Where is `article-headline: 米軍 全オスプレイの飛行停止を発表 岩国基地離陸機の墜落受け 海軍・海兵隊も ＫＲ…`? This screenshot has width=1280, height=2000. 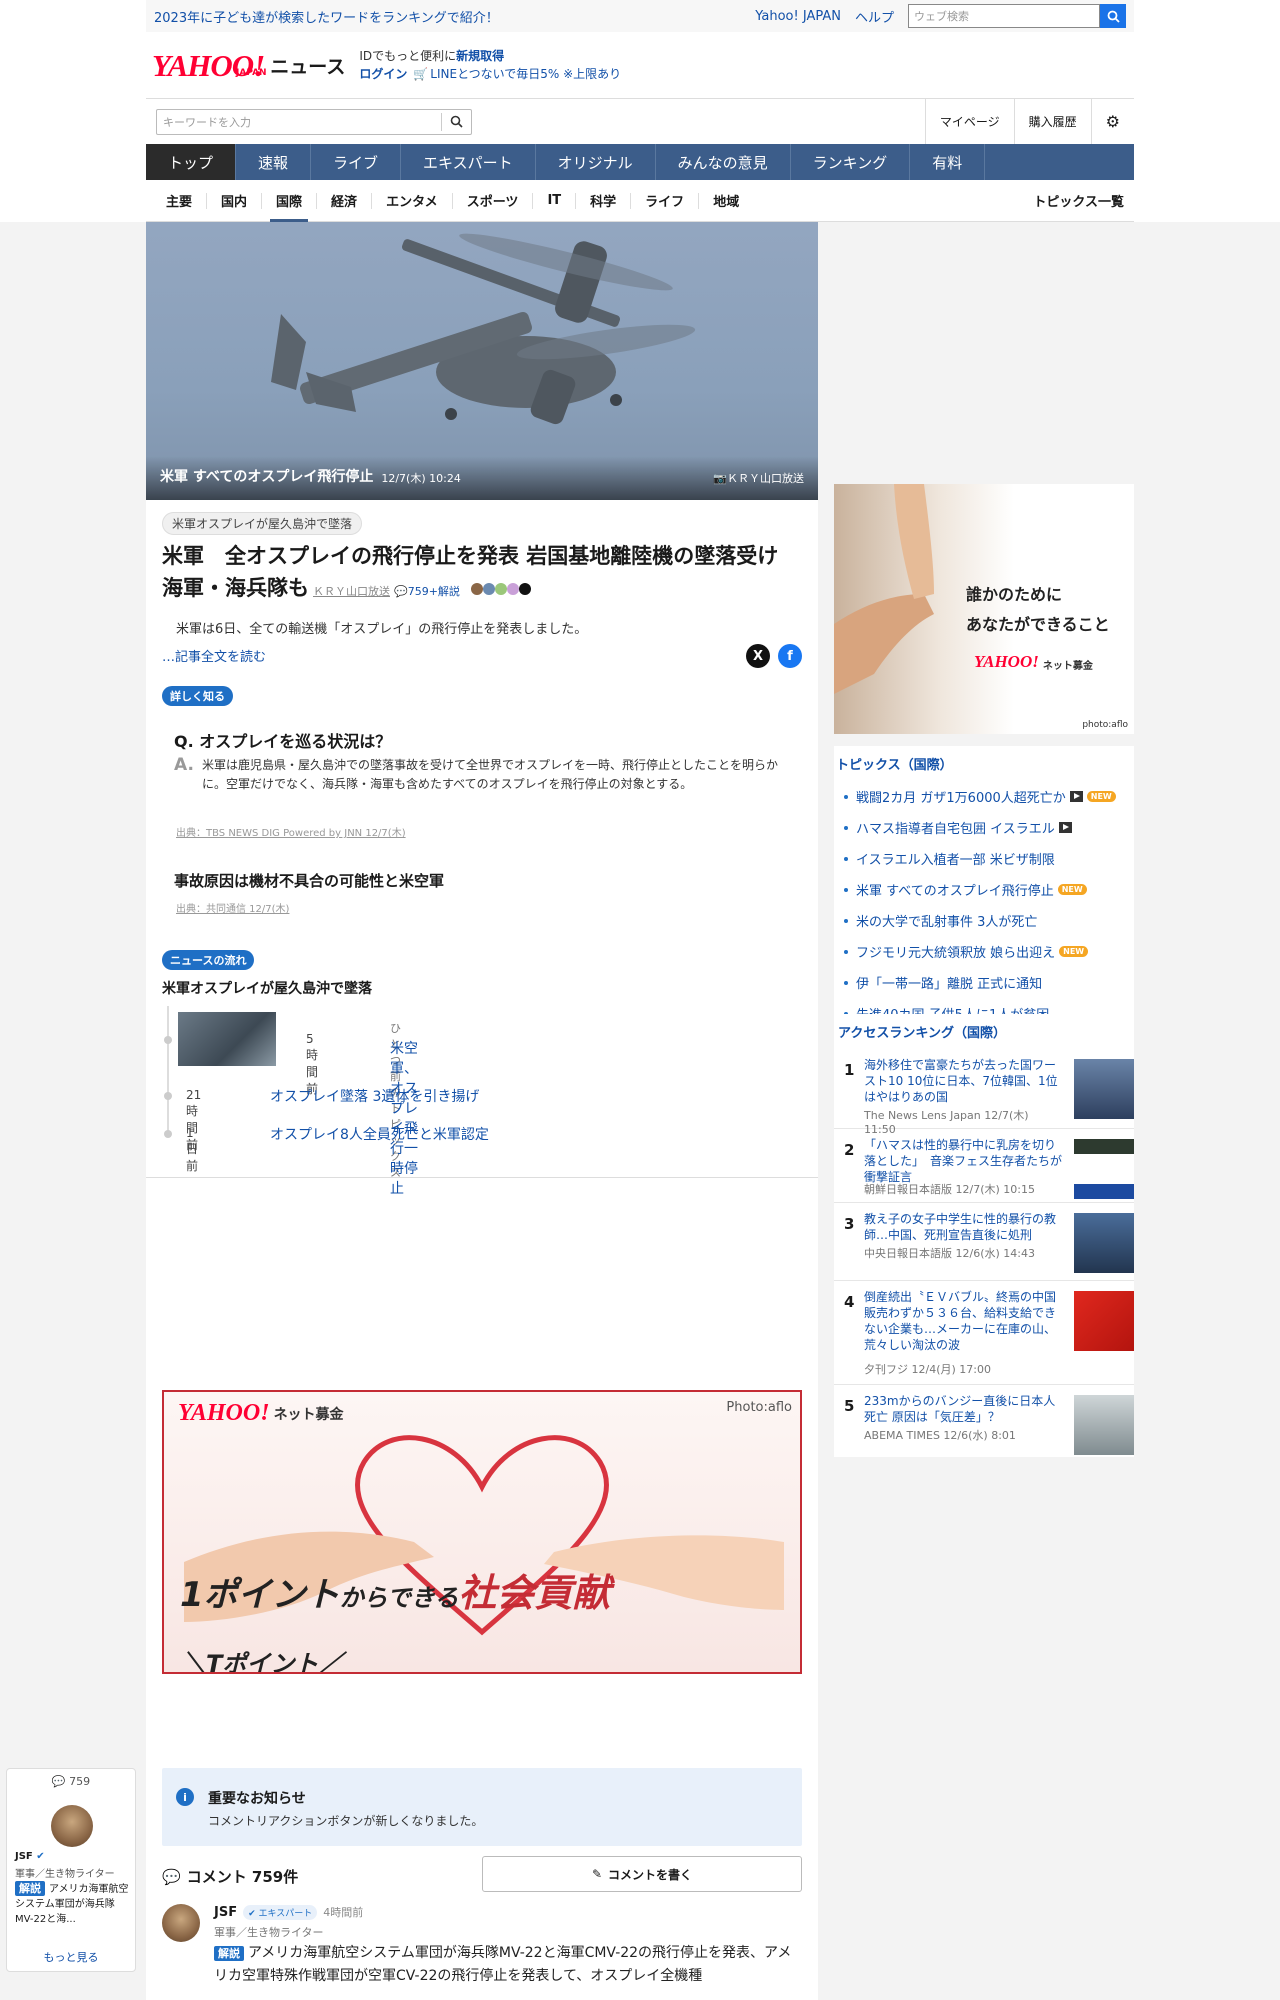
article-headline: 米軍 全オスプレイの飛行停止を発表 岩国基地離陸機の墜落受け 海軍・海兵隊も ＫＲ… is located at coordinates (482, 574).